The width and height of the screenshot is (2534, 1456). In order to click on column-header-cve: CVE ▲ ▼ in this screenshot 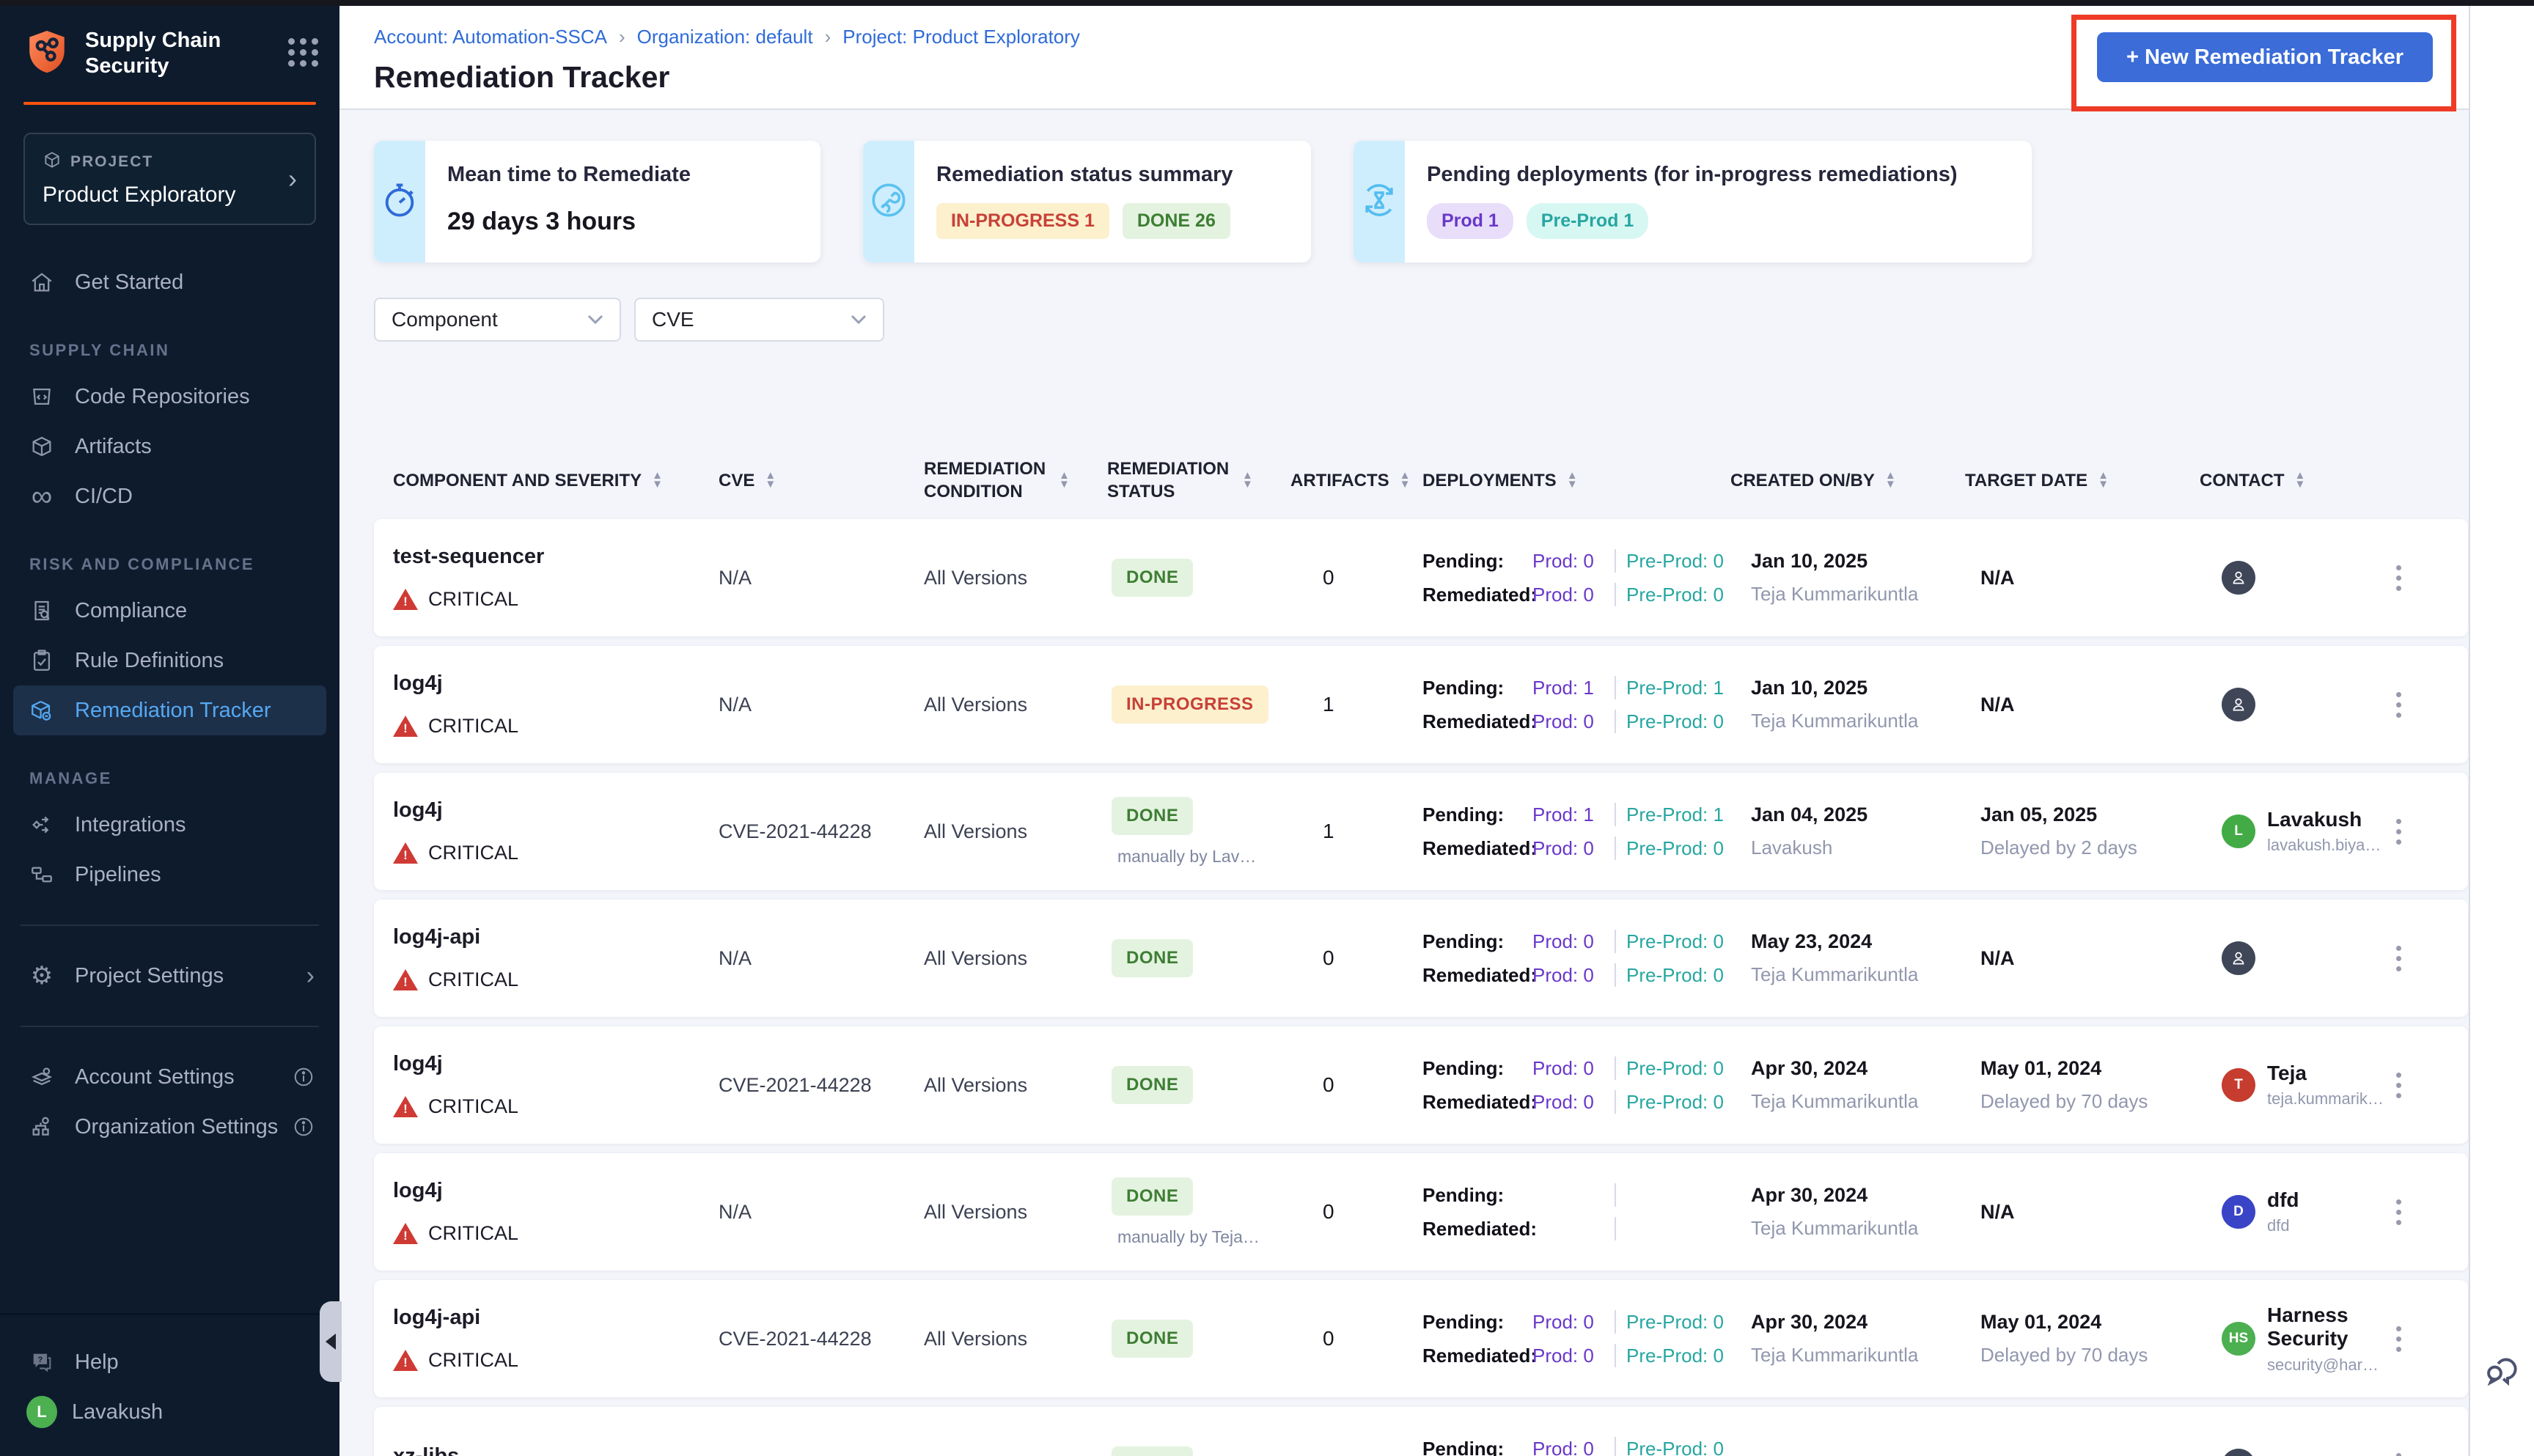, I will do `click(821, 480)`.